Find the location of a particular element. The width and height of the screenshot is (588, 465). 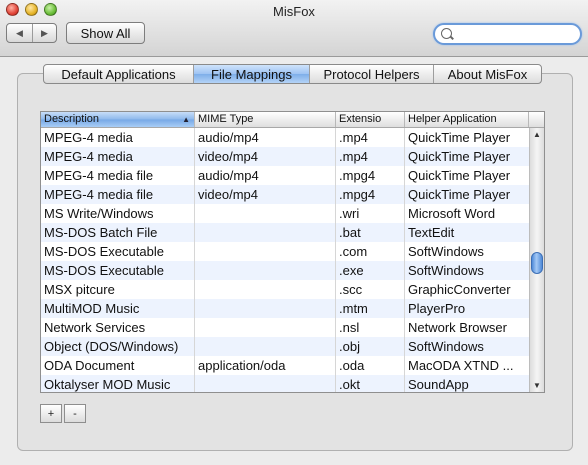

cell-helper-application: TextEdit is located at coordinates (431, 232).